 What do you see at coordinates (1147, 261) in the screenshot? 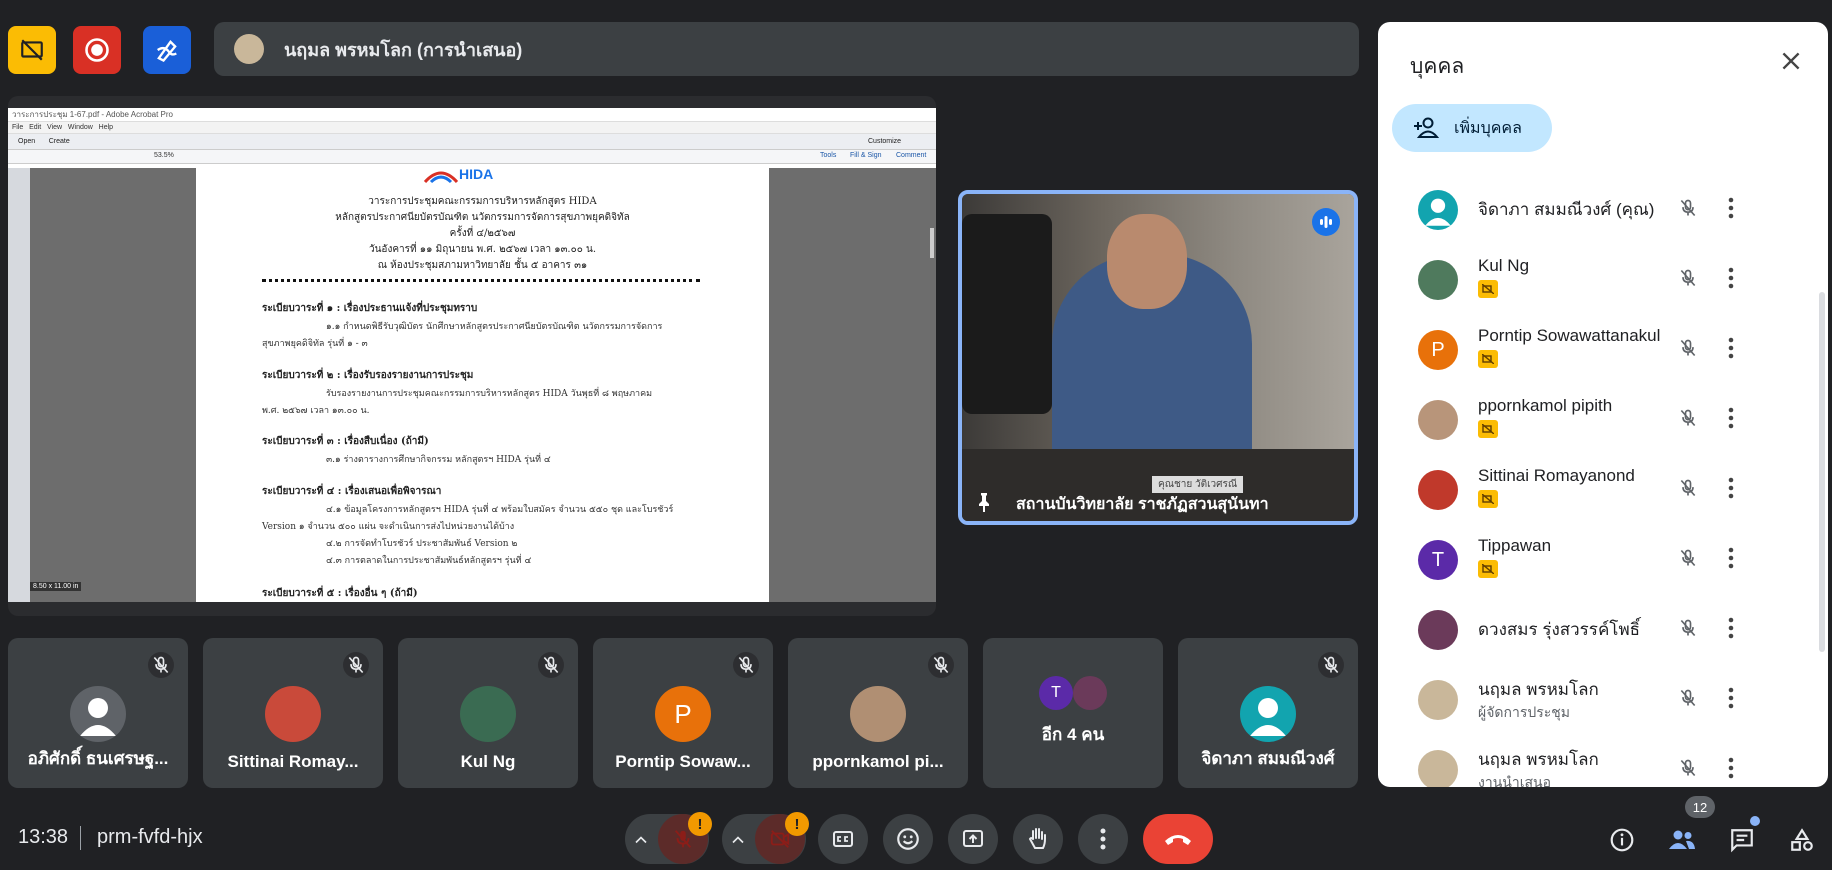
I see `speaker-head` at bounding box center [1147, 261].